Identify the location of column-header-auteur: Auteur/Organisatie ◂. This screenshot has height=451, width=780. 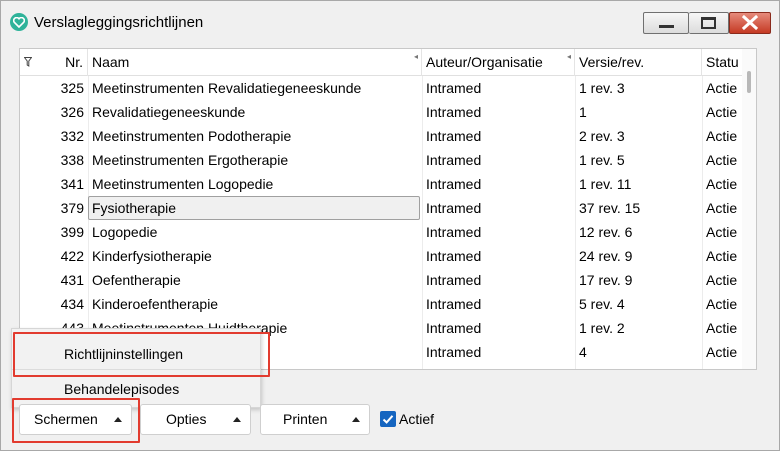
(498, 62).